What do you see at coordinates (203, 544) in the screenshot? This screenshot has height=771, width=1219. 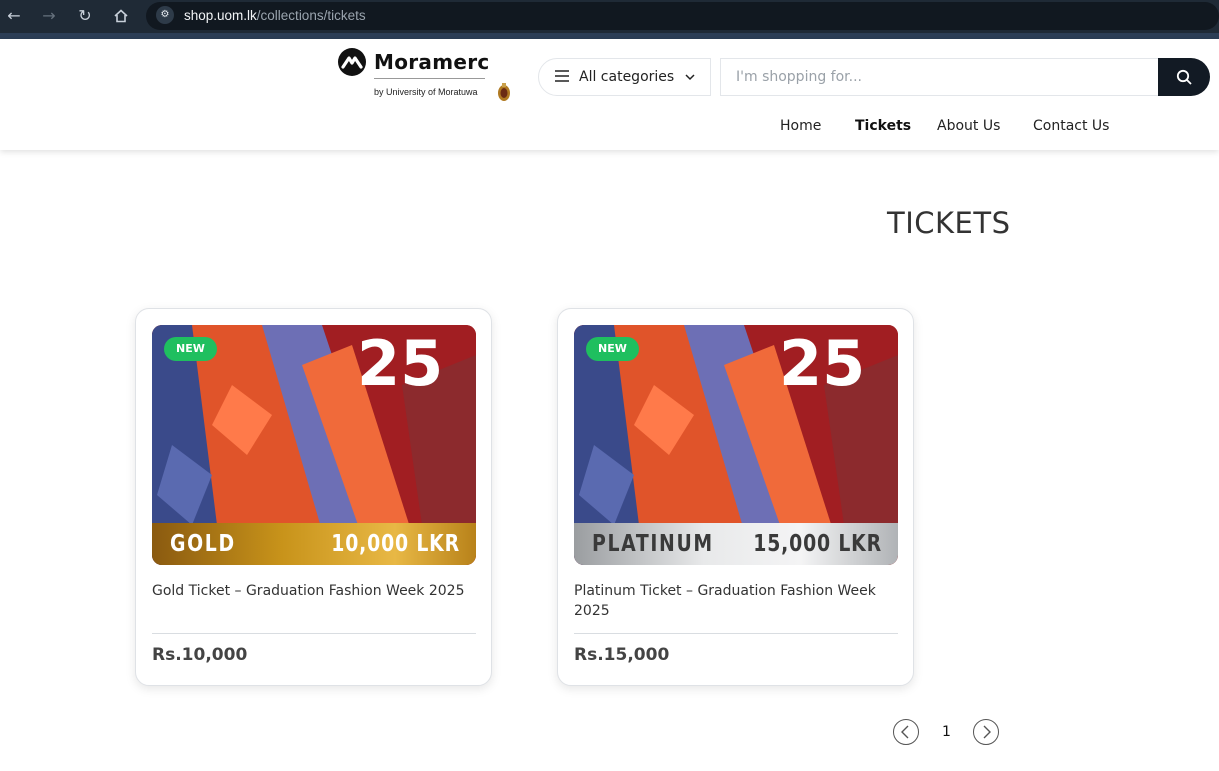 I see `tier-name: GOLD` at bounding box center [203, 544].